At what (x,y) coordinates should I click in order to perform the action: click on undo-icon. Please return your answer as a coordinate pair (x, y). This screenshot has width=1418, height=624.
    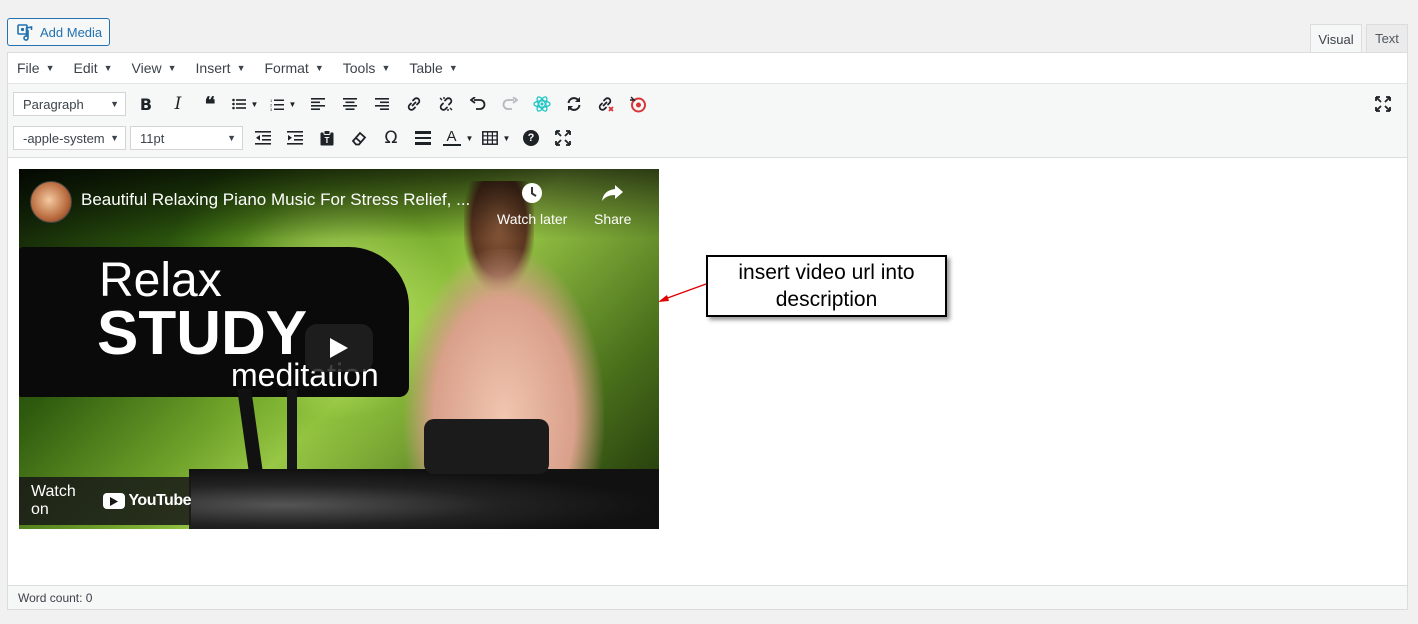
    Looking at the image, I should click on (478, 103).